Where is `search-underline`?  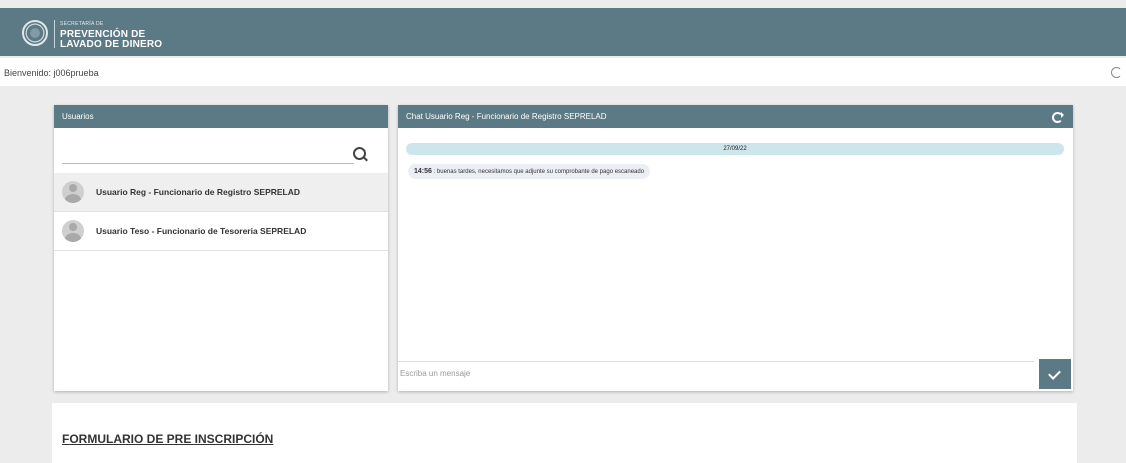
search-underline is located at coordinates (208, 163).